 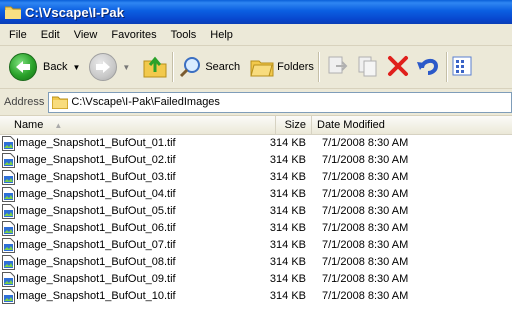 I want to click on delete-x-icon, so click(x=397, y=65).